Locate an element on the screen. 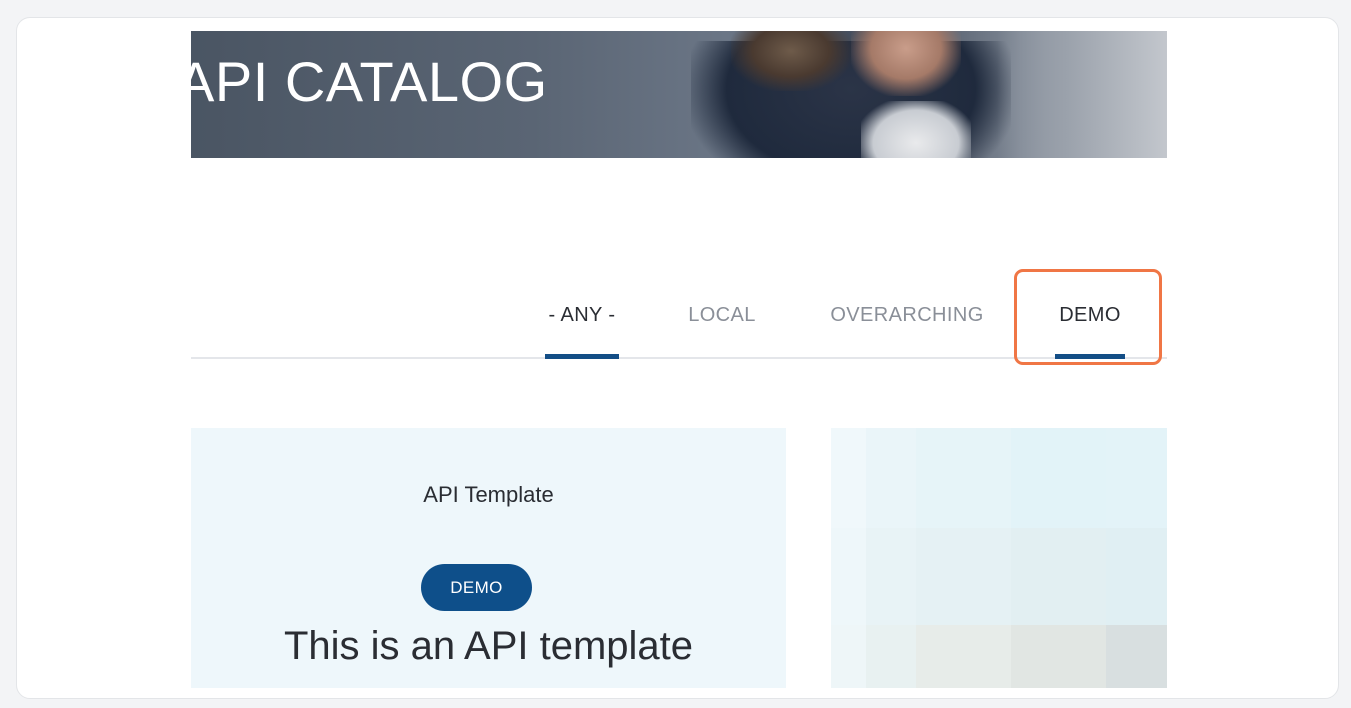 The height and width of the screenshot is (708, 1351). tab-label: OVERARCHING is located at coordinates (907, 315).